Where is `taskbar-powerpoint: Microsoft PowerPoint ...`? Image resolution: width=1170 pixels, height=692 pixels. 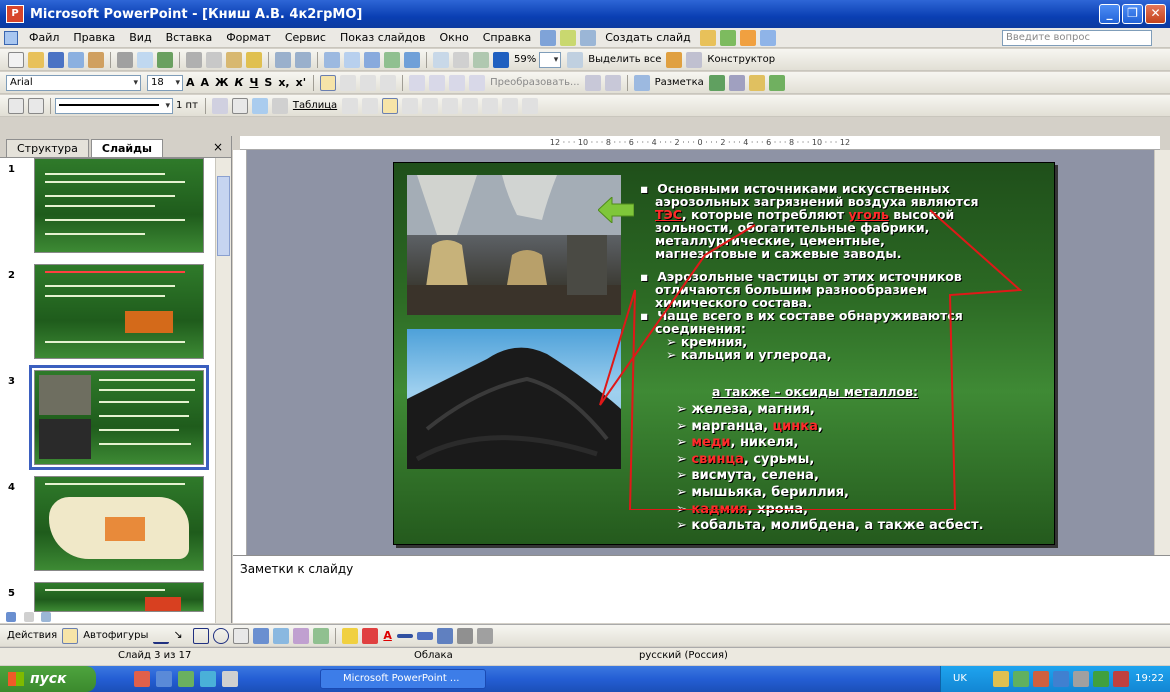
taskbar-powerpoint: Microsoft PowerPoint ... is located at coordinates (403, 679).